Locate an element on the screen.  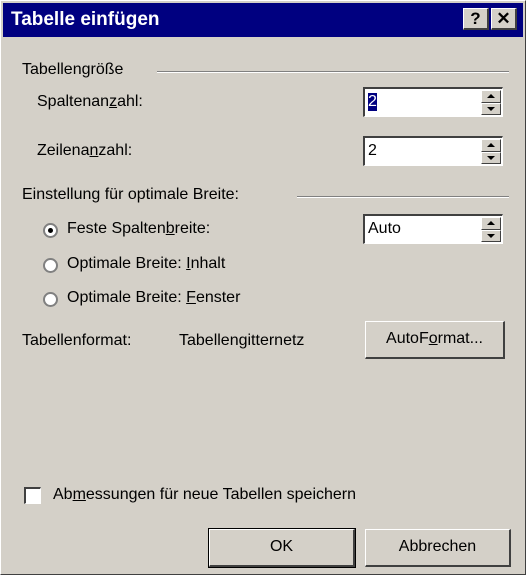
fixed-width-value: Auto is located at coordinates (384, 229).